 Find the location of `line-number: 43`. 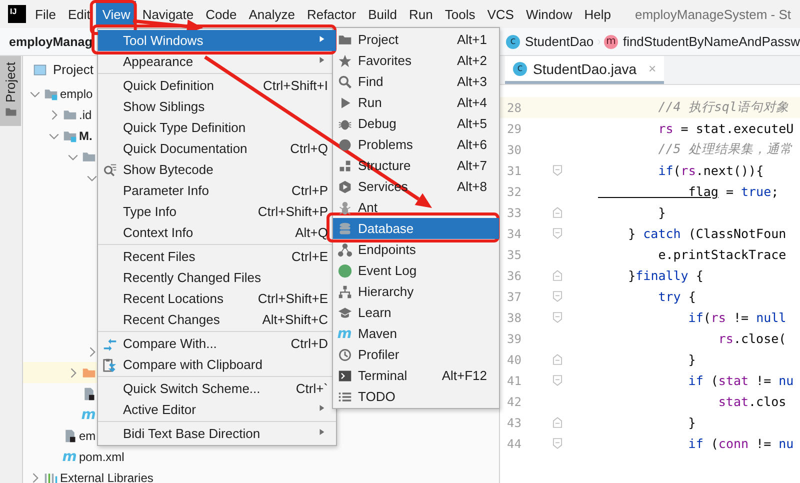

line-number: 43 is located at coordinates (514, 423).